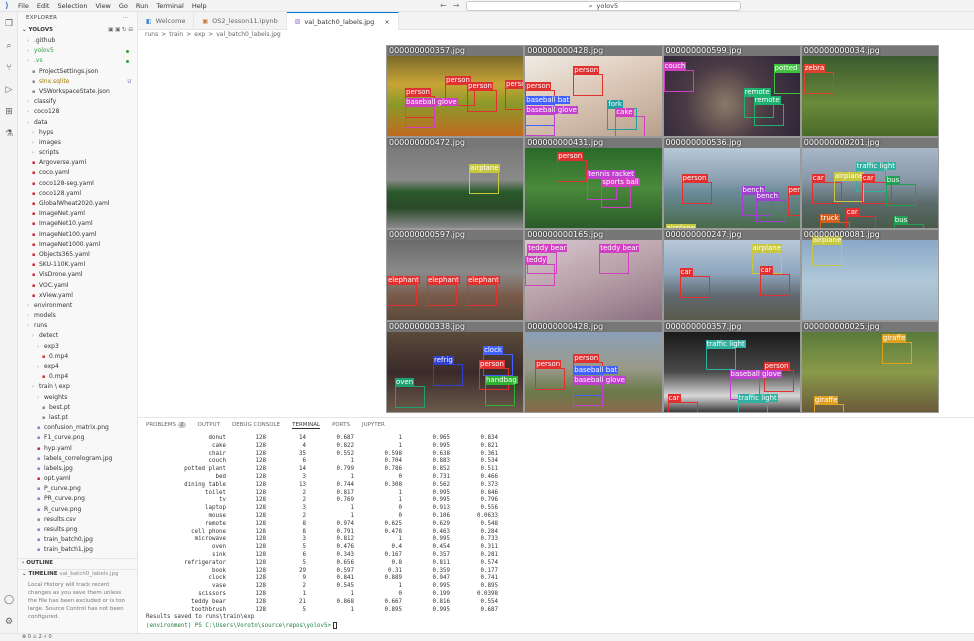 This screenshot has height=641, width=974. Describe the element at coordinates (77, 102) in the screenshot. I see `folder-item: › classify` at that location.